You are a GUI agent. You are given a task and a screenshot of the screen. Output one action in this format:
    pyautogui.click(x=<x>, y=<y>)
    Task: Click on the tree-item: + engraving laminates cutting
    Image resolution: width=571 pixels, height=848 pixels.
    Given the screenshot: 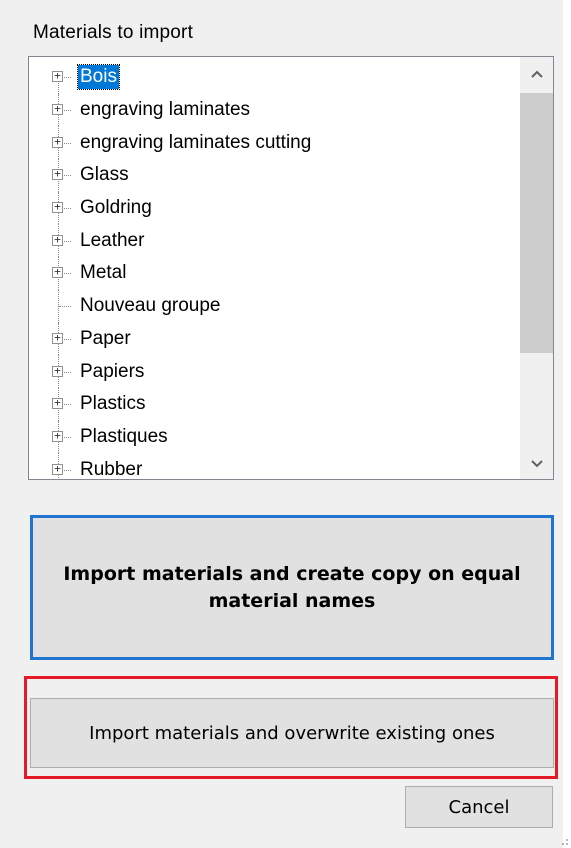 What is the action you would take?
    pyautogui.click(x=273, y=143)
    